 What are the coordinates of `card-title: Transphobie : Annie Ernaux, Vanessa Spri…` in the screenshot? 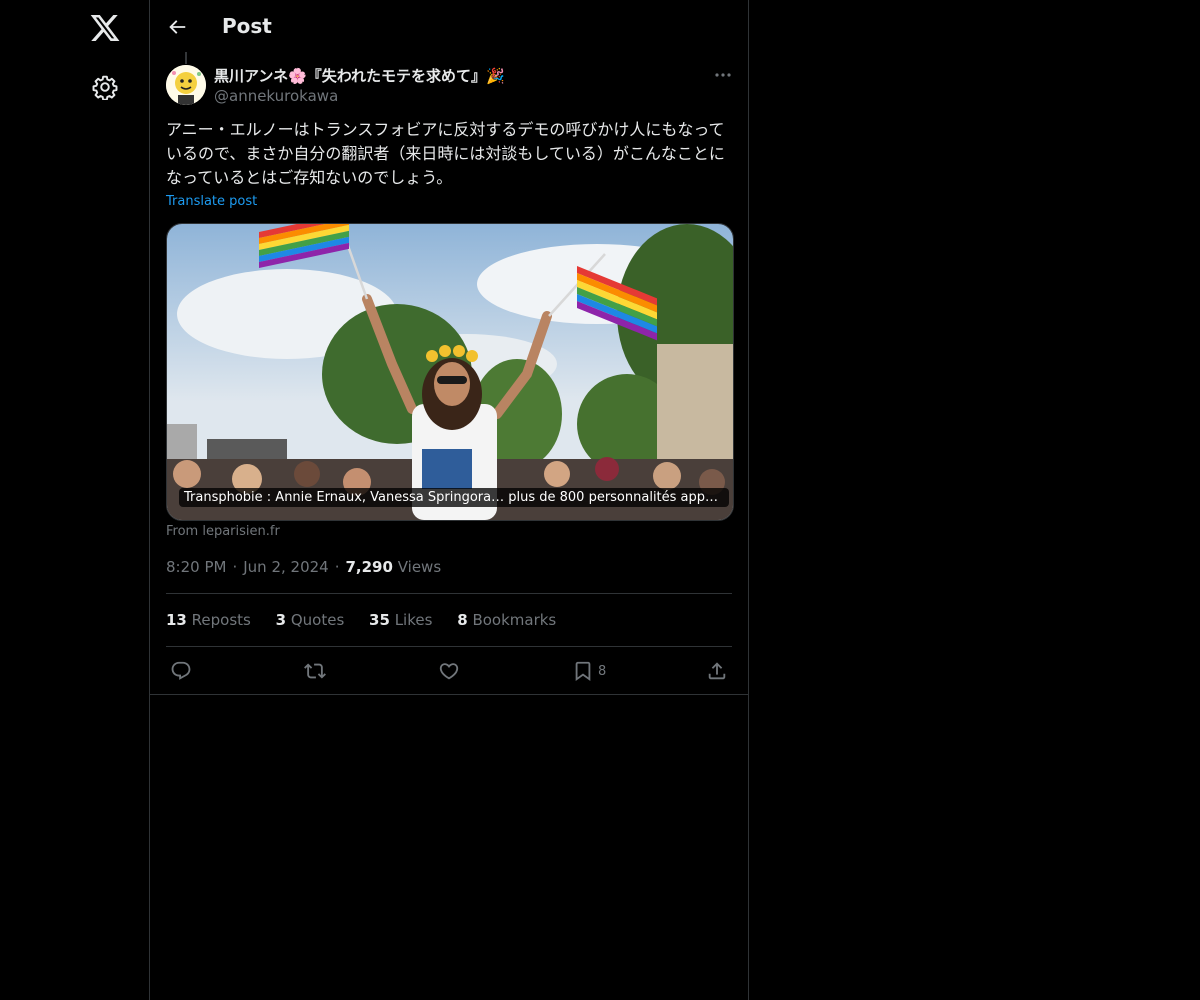 It's located at (454, 497).